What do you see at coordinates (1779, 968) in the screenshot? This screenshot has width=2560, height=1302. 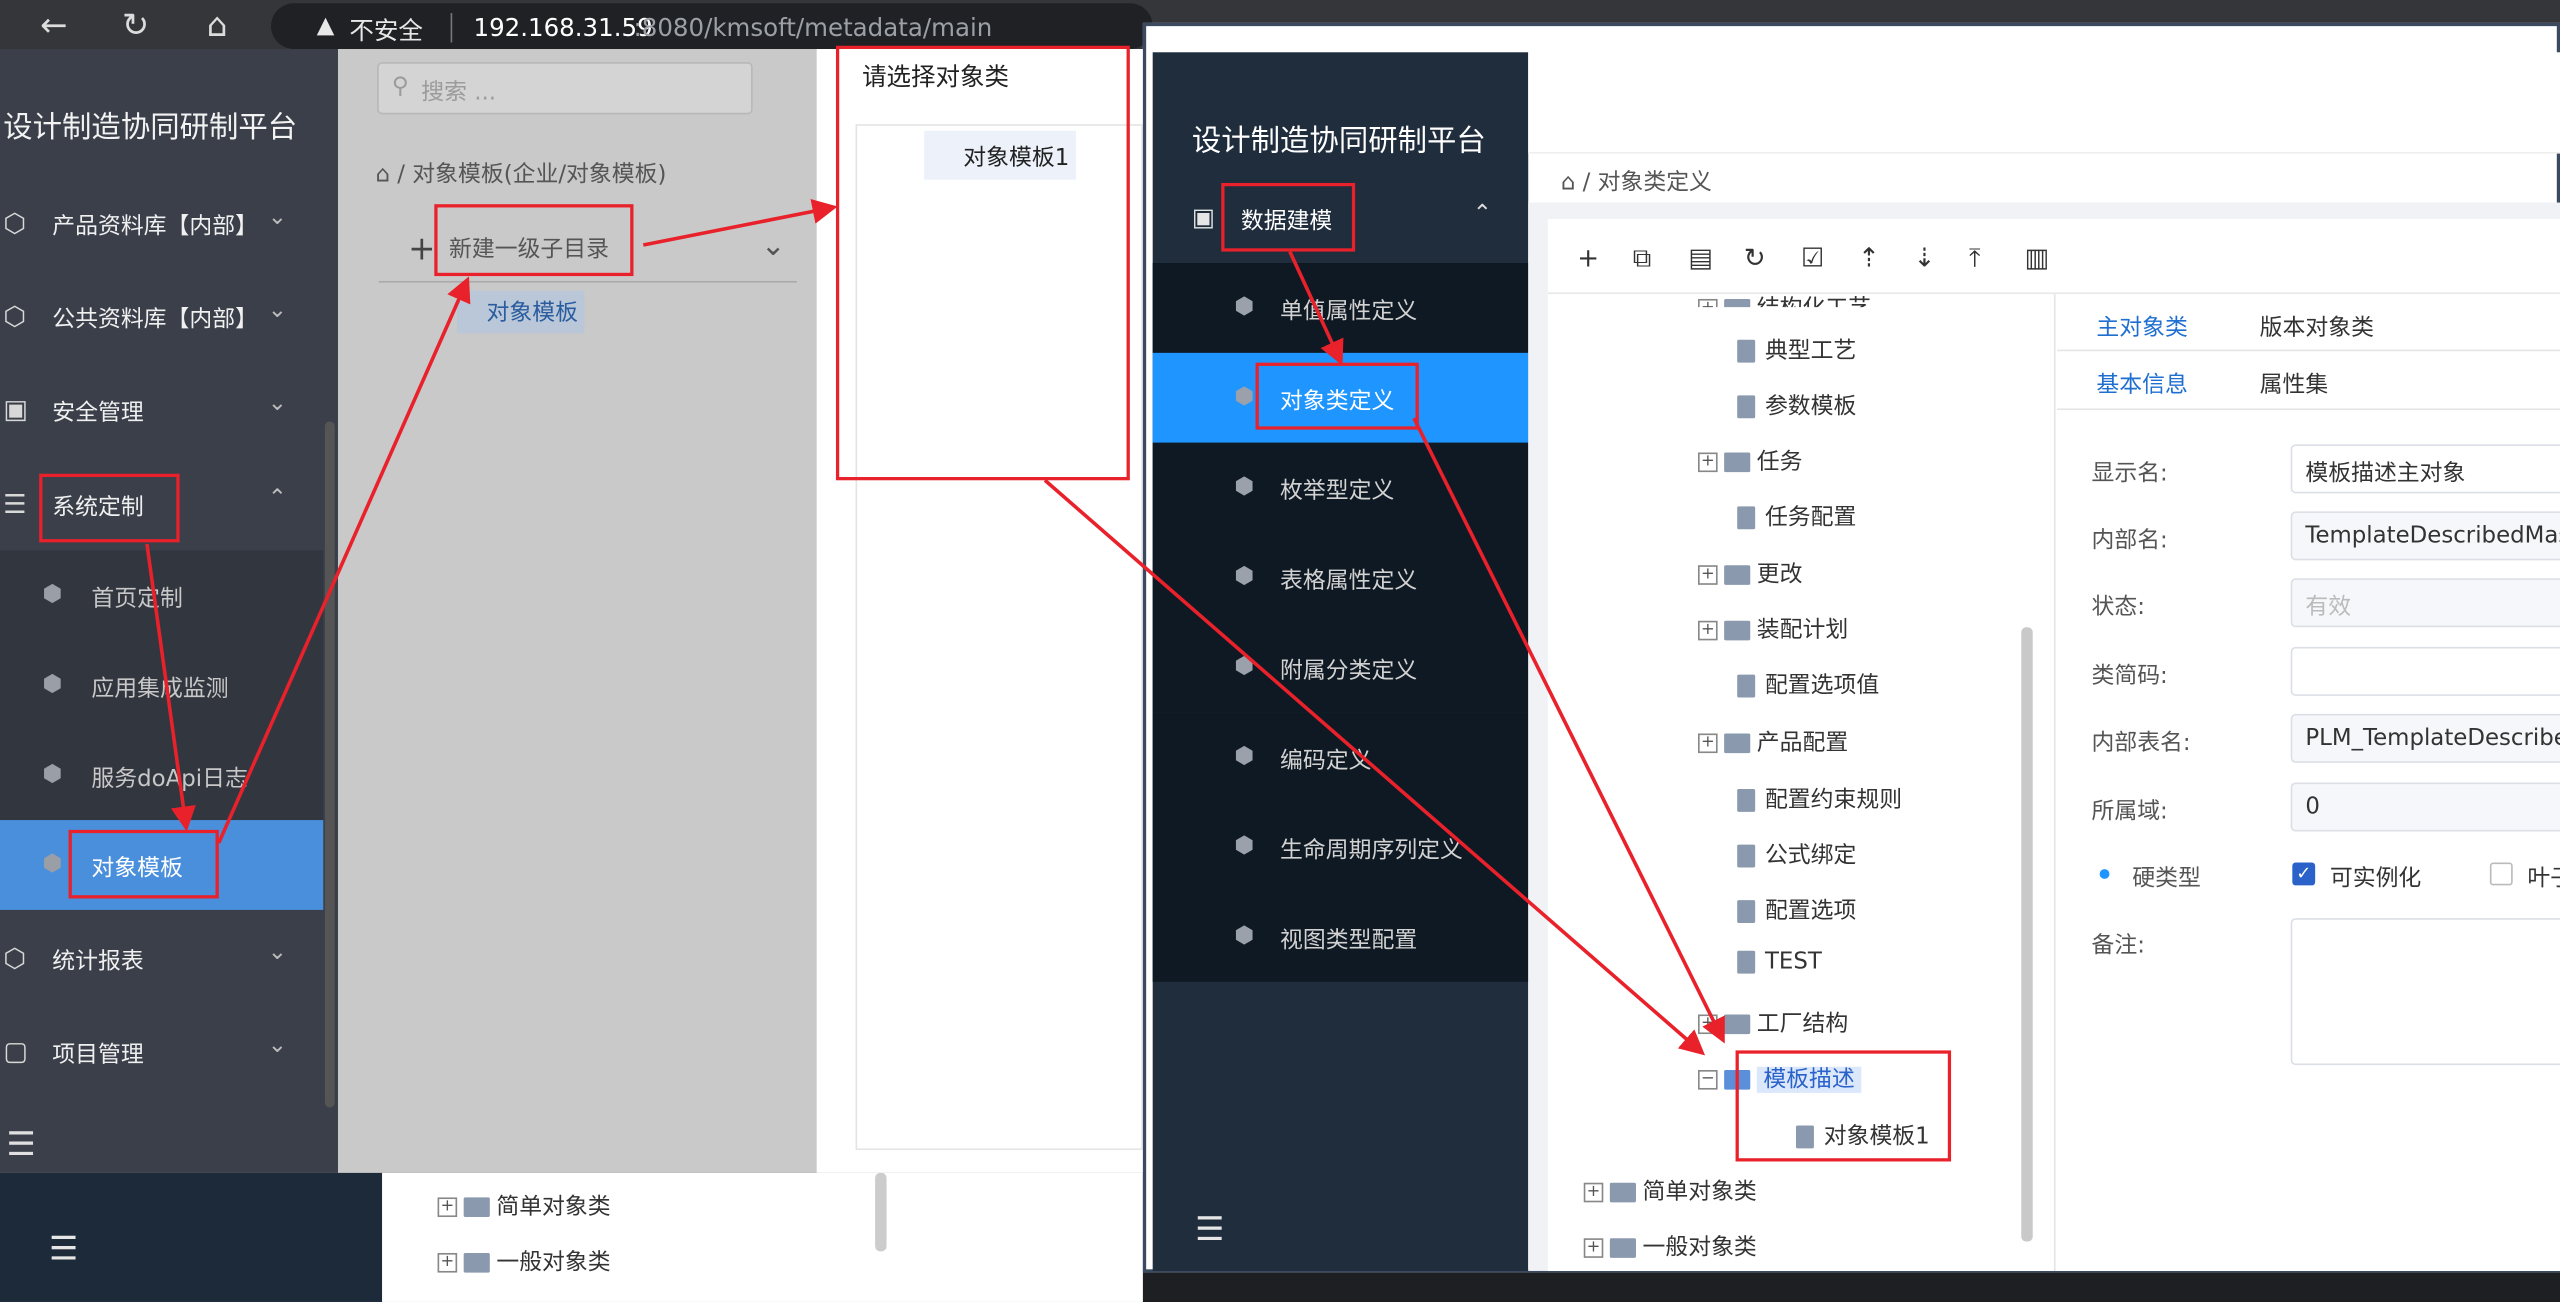 I see `tree-node: TEST` at bounding box center [1779, 968].